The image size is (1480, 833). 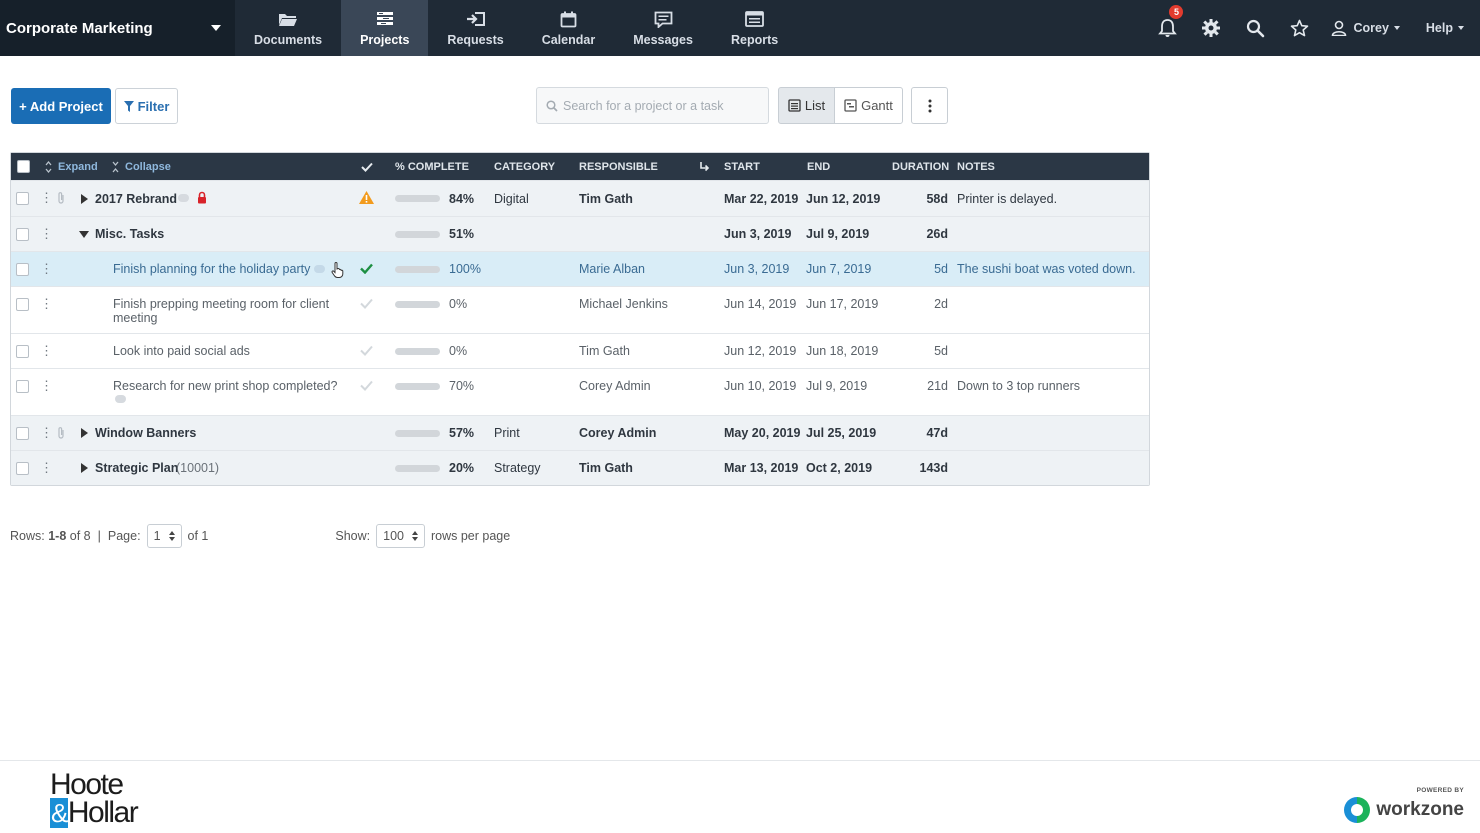 What do you see at coordinates (198, 468) in the screenshot?
I see `project-id: (10001)` at bounding box center [198, 468].